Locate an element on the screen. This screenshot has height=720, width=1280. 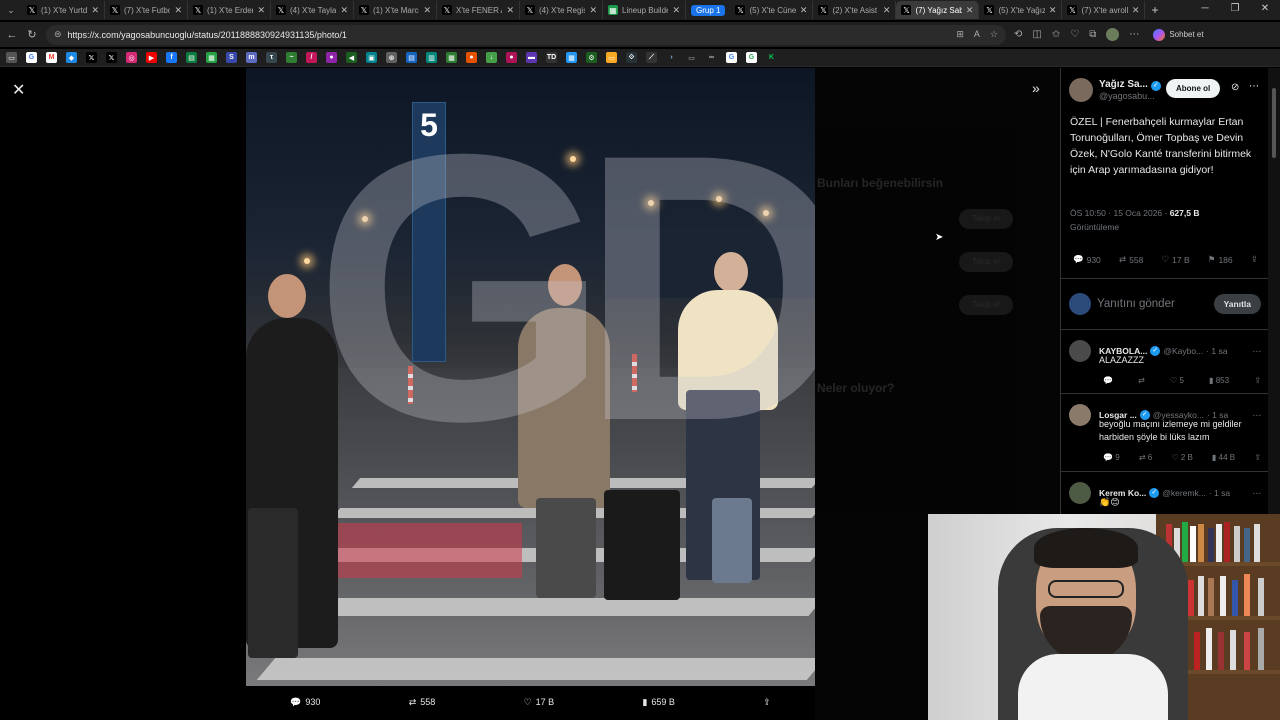
bookmark-icon: / is located at coordinates (311, 57).